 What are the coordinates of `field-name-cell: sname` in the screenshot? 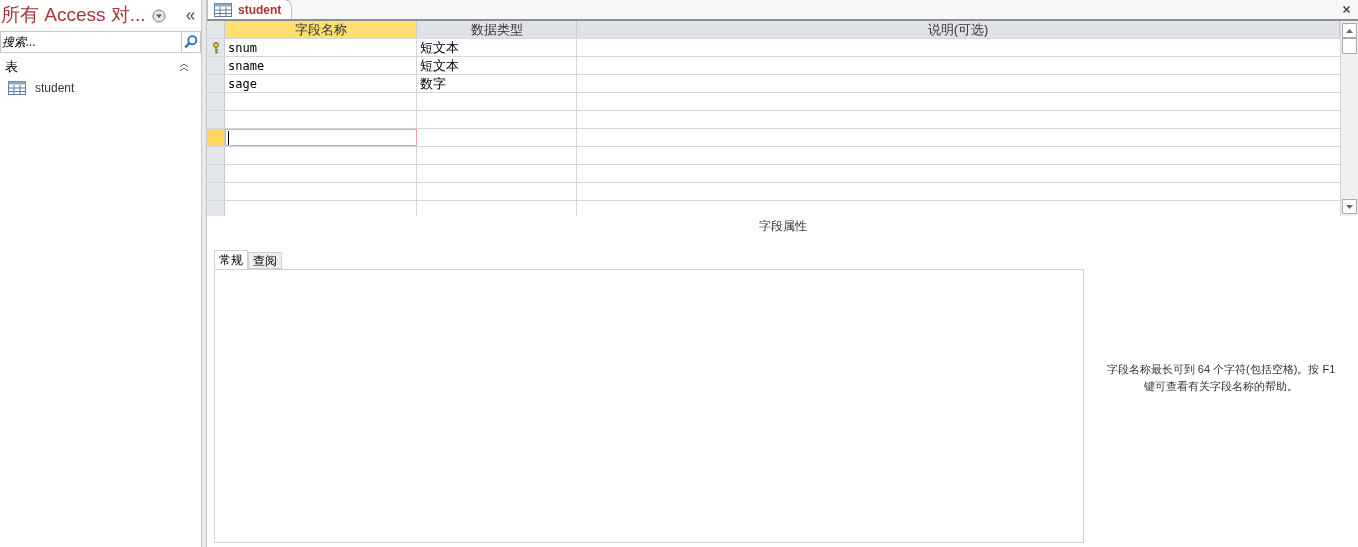 It's located at (321, 65).